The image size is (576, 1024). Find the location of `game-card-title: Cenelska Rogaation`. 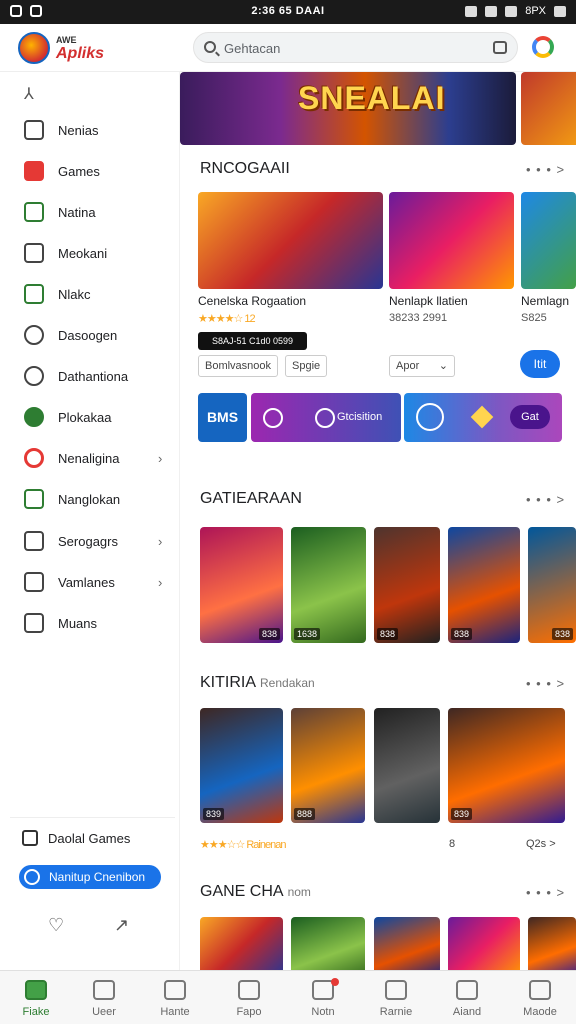

game-card-title: Cenelska Rogaation is located at coordinates (252, 301).